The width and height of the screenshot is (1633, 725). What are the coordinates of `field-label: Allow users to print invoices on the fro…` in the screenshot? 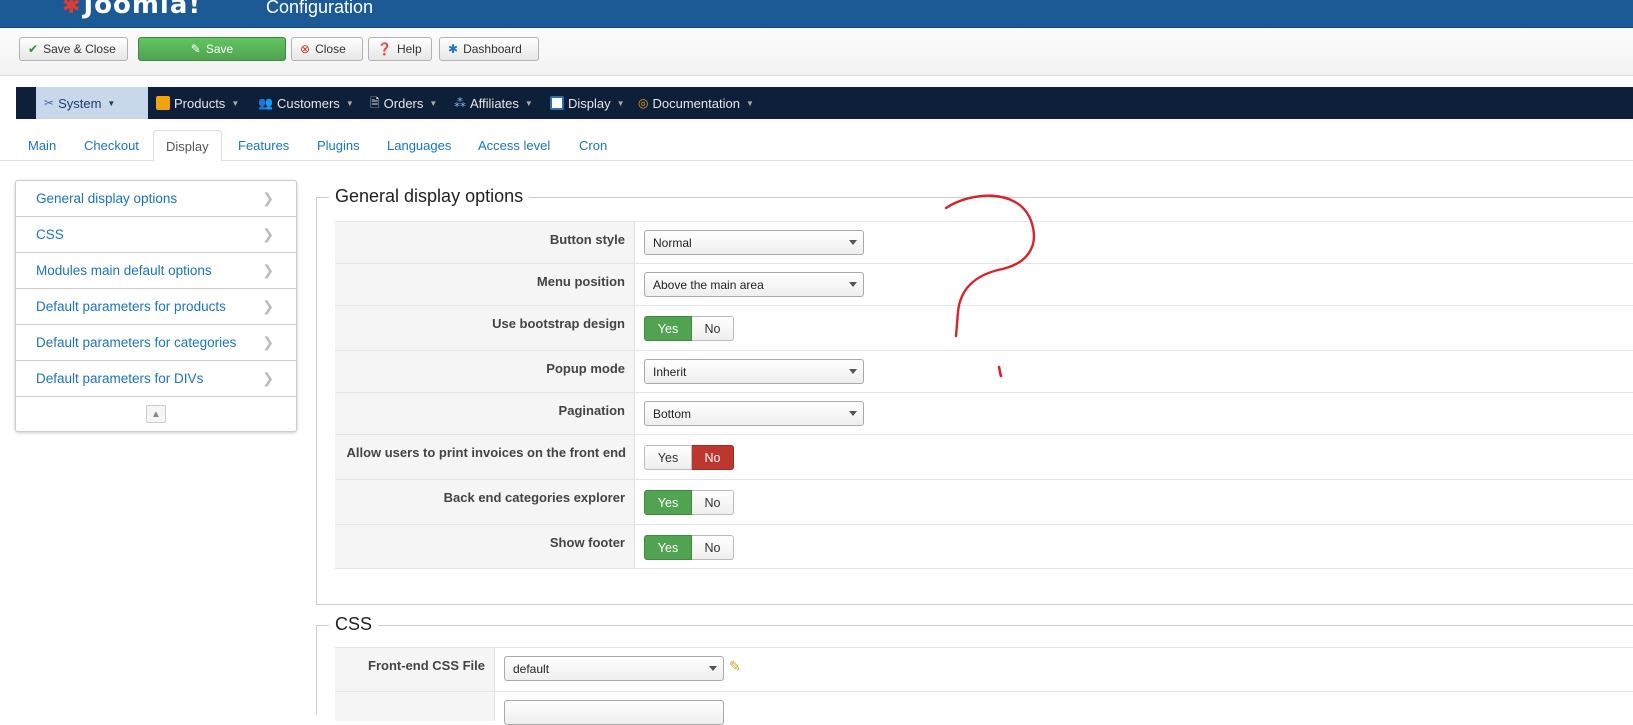 It's located at (485, 457).